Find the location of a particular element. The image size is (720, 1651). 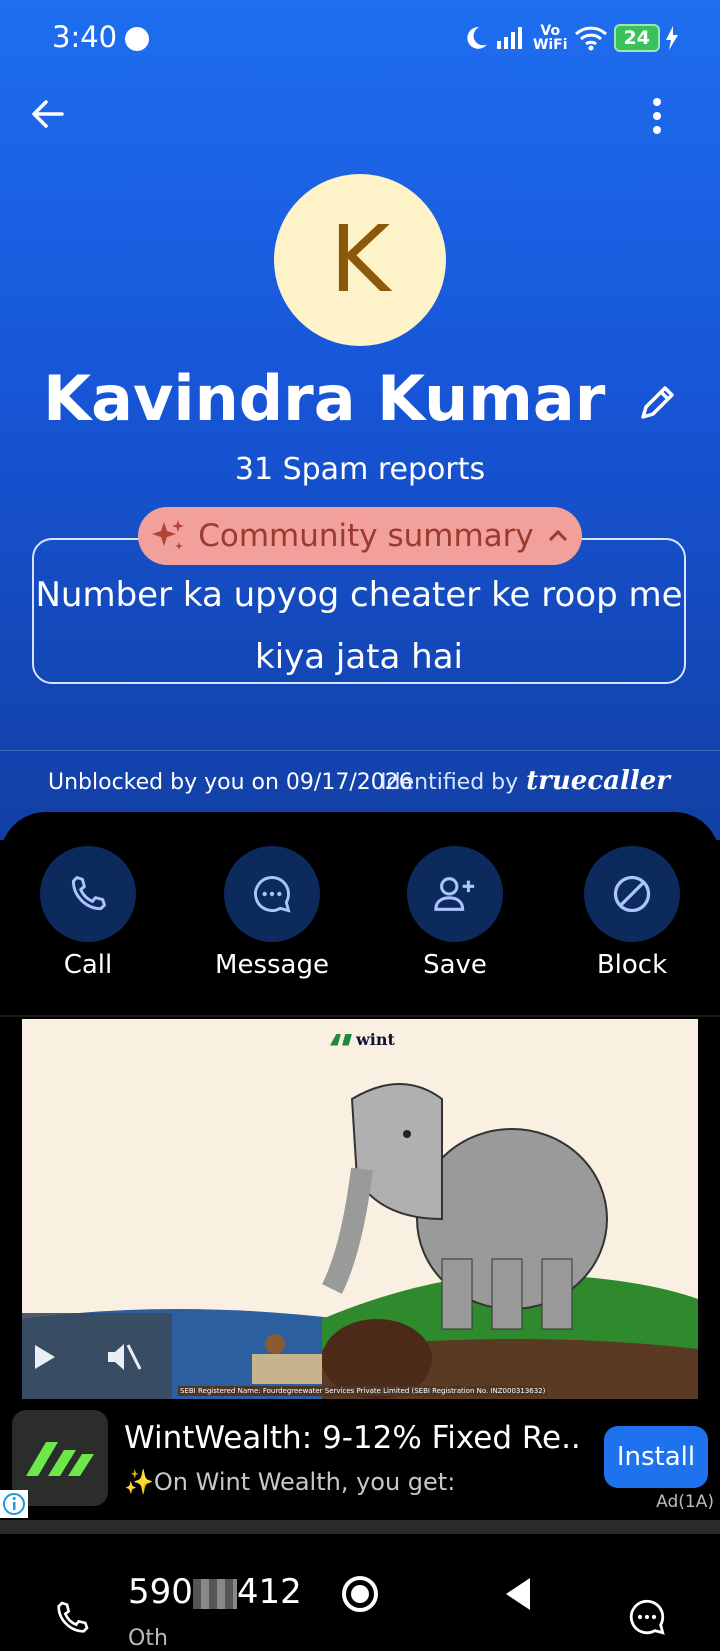

add-contact-icon is located at coordinates (454, 894).